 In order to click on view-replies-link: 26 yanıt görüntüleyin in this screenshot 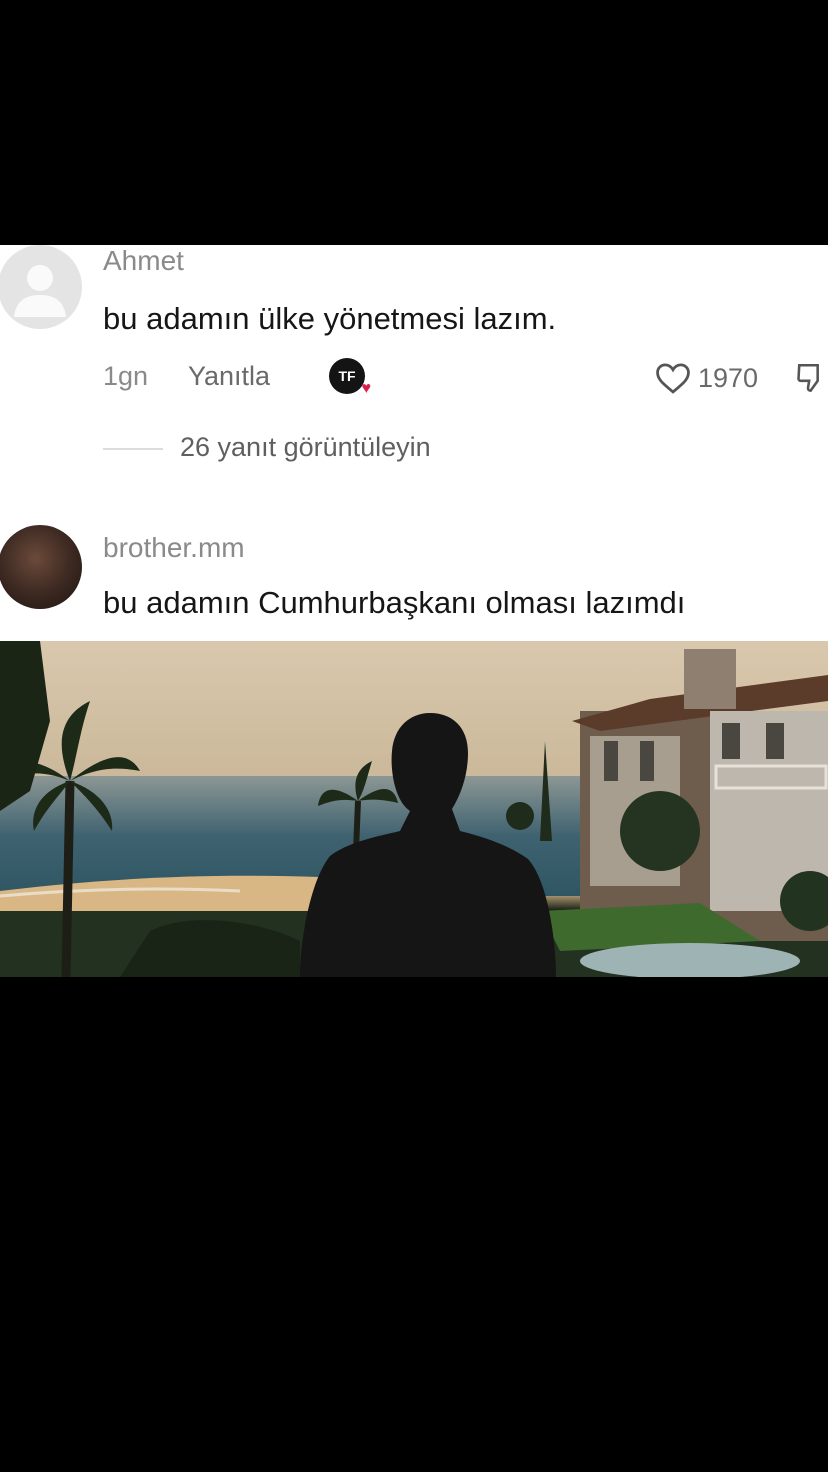, I will do `click(305, 447)`.